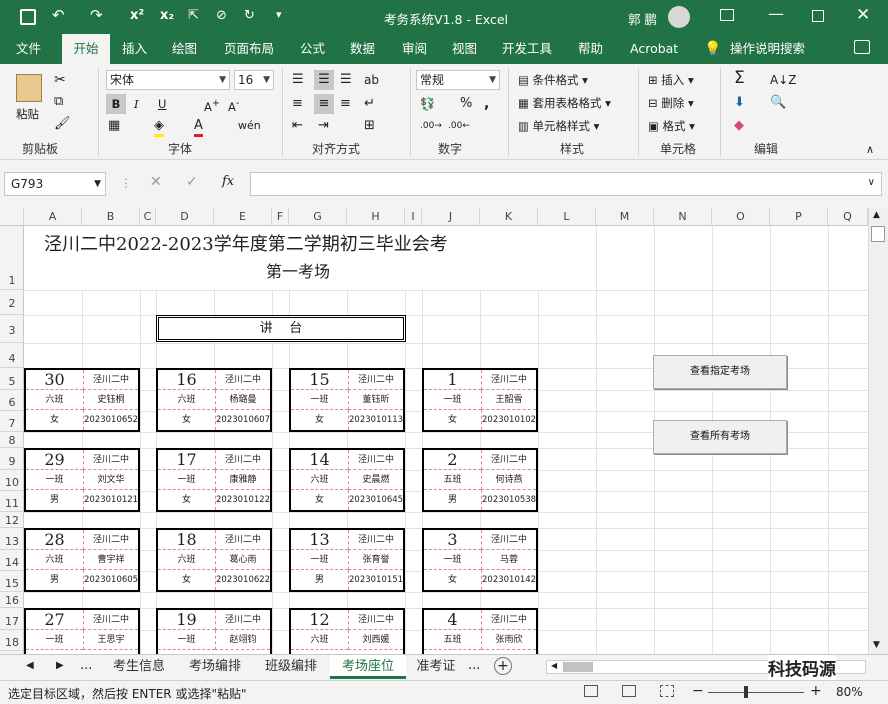 The image size is (888, 704). What do you see at coordinates (746, 692) in the screenshot?
I see `zoom-slider-thumb` at bounding box center [746, 692].